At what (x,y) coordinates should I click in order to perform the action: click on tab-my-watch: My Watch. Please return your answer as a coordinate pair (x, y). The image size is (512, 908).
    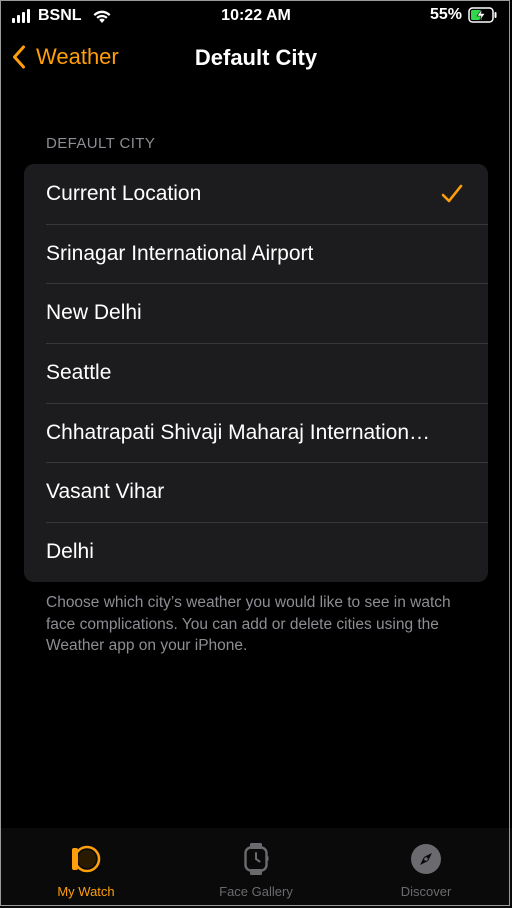
    Looking at the image, I should click on (86, 868).